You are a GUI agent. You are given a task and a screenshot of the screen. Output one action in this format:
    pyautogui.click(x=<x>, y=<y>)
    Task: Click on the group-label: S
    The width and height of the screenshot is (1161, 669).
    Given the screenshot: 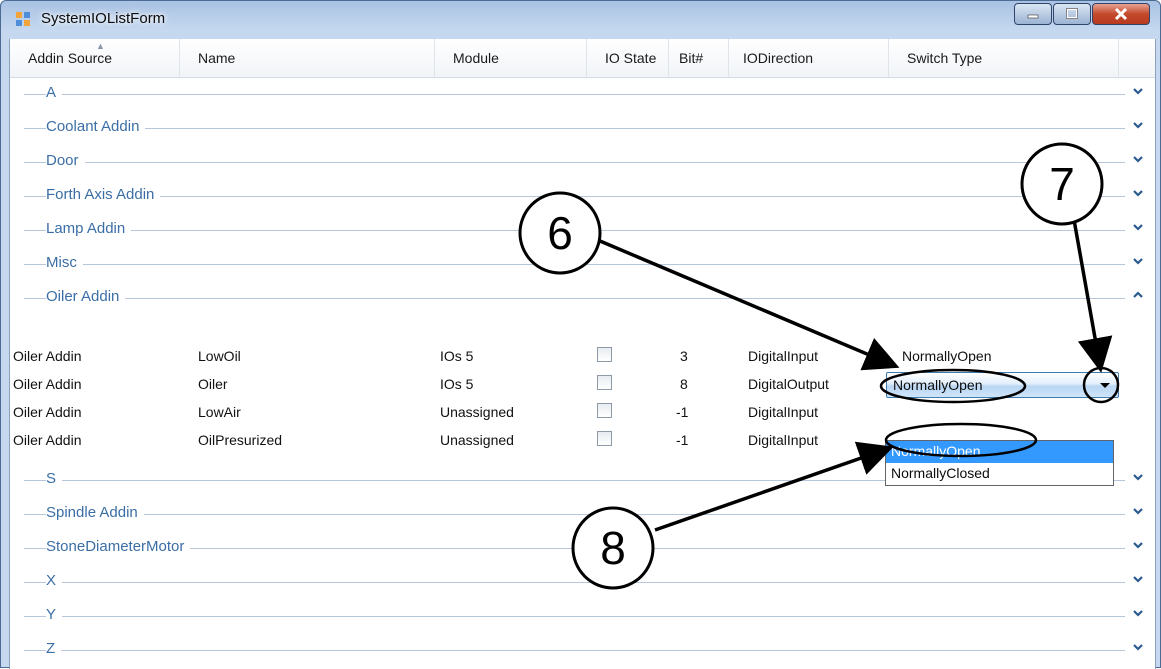 What is the action you would take?
    pyautogui.click(x=54, y=478)
    